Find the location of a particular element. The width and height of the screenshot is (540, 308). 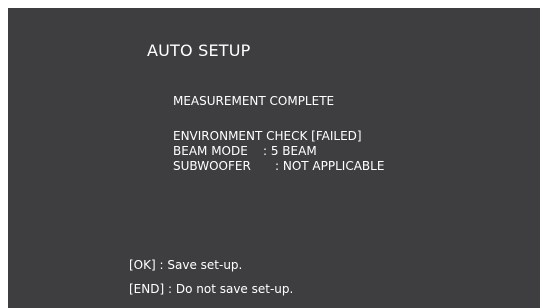

ok-option-text: Save set-up. is located at coordinates (205, 265).